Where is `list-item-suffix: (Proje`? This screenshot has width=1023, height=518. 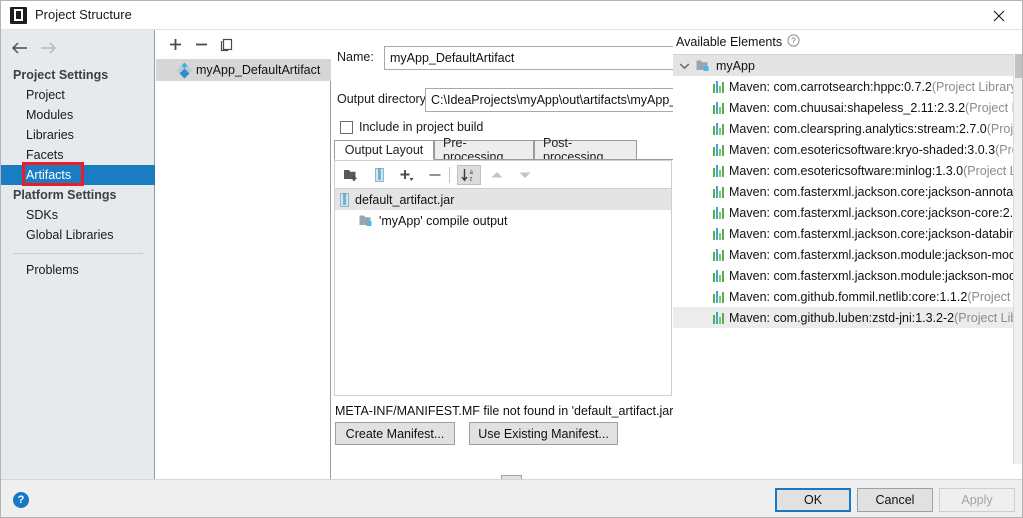 list-item-suffix: (Proje is located at coordinates (1004, 149).